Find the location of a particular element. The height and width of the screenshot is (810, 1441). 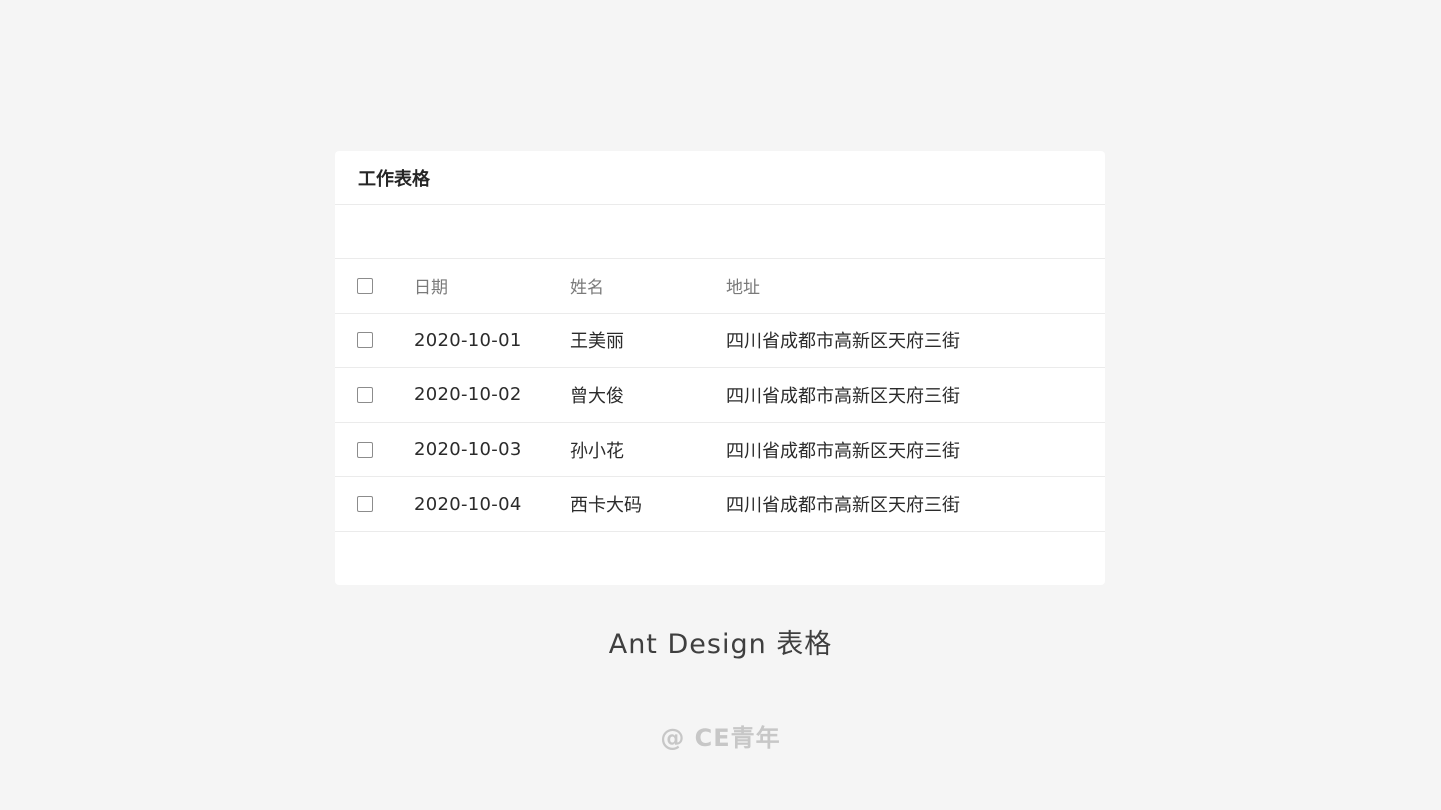

date-cell: 2020-10-01 is located at coordinates (468, 340).